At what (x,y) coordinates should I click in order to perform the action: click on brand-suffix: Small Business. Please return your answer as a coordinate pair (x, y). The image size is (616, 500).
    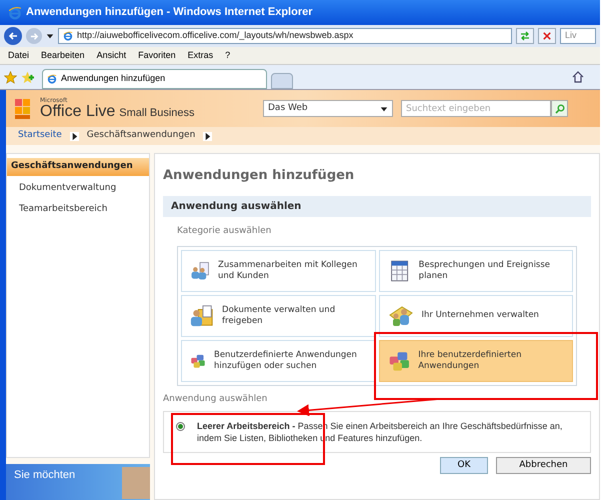
    Looking at the image, I should click on (156, 113).